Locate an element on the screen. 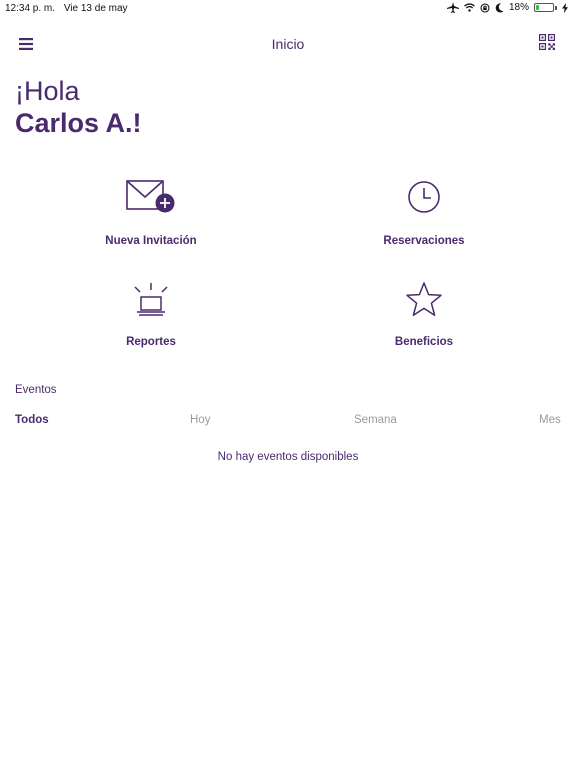 This screenshot has width=576, height=768. rotation-lock-icon is located at coordinates (485, 7).